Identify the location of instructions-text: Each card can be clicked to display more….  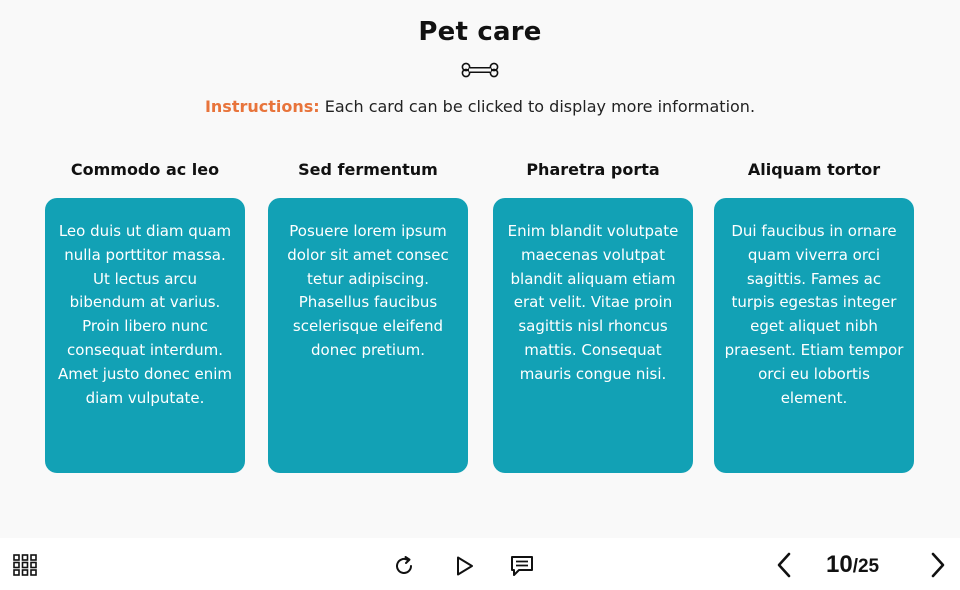
(537, 106).